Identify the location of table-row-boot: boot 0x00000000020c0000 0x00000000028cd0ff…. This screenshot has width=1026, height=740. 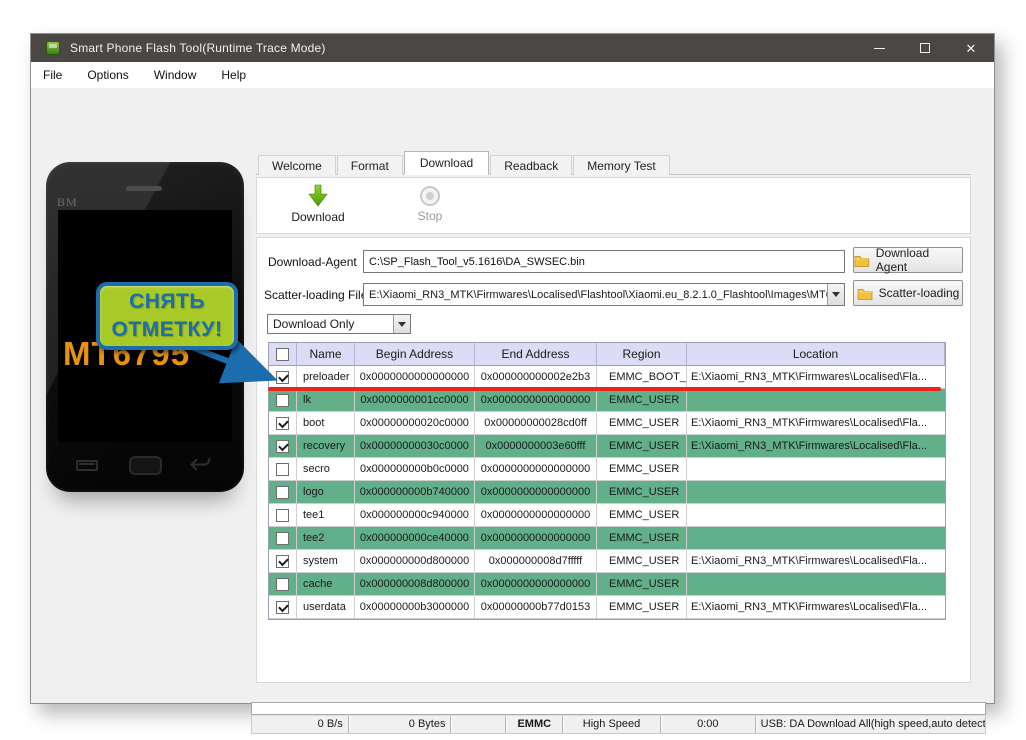
(607, 423).